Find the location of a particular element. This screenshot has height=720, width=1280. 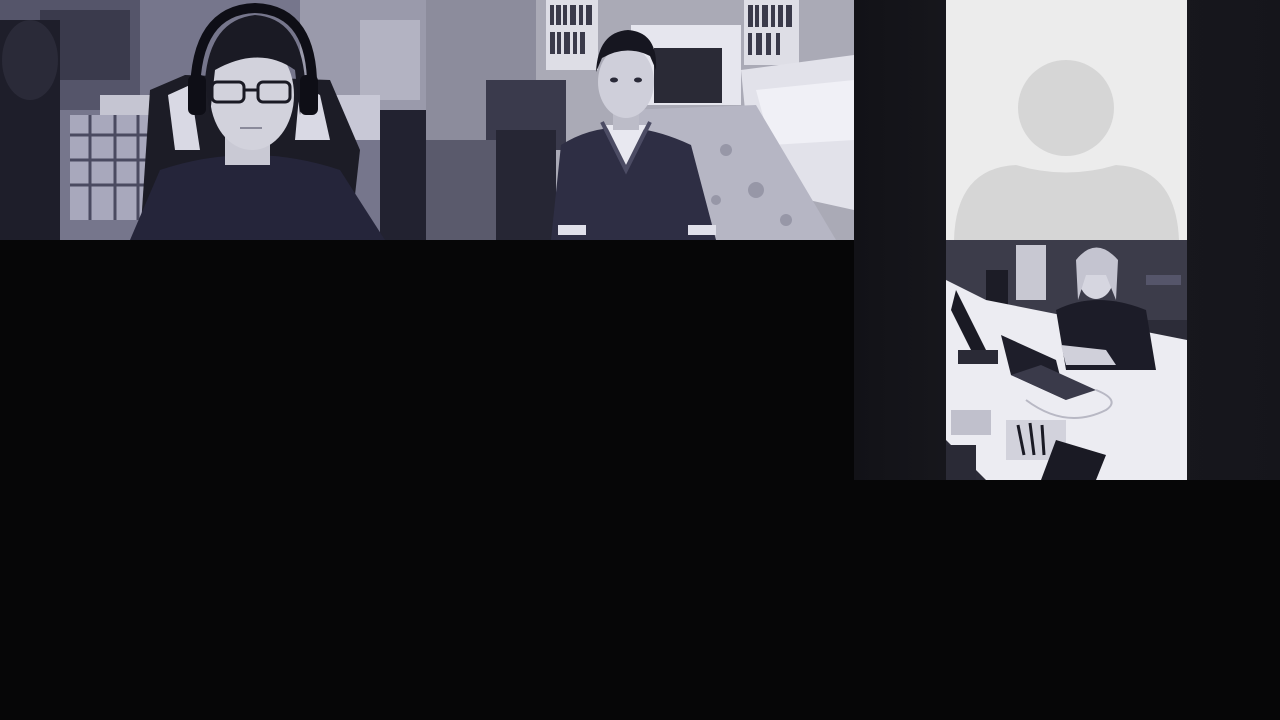

avatar-placeholder-icon is located at coordinates (1066, 120).